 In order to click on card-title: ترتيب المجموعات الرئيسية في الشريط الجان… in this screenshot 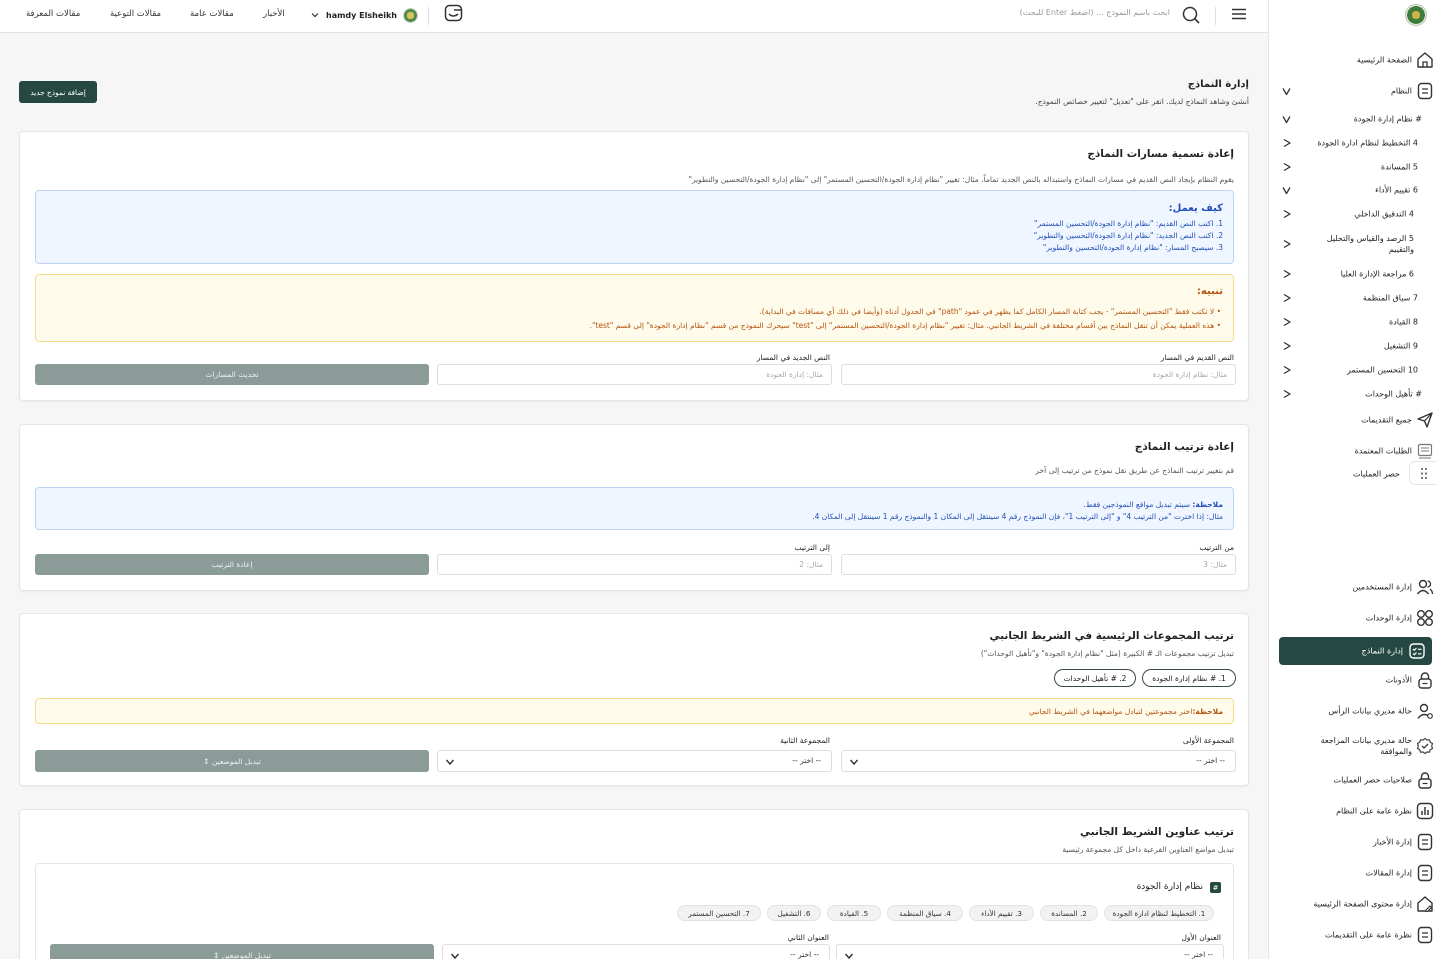, I will do `click(1111, 636)`.